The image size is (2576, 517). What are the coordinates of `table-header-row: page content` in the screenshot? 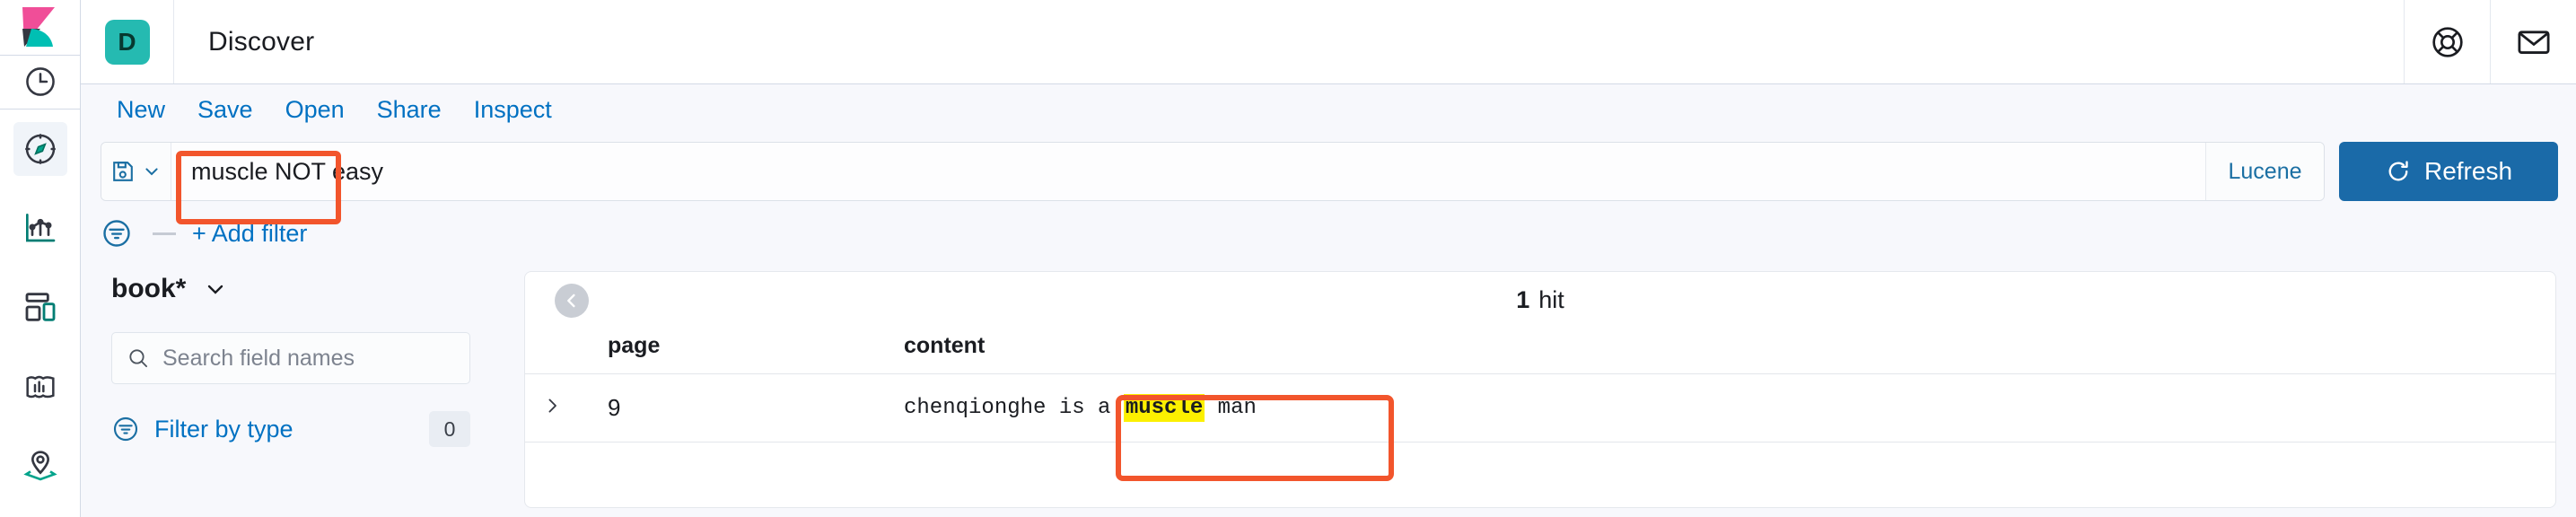 It's located at (1540, 351).